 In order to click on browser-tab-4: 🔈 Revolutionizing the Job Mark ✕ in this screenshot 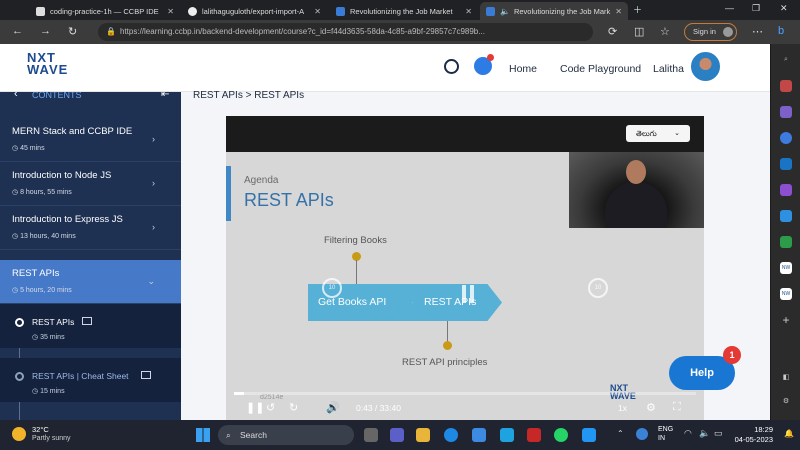, I will do `click(554, 11)`.